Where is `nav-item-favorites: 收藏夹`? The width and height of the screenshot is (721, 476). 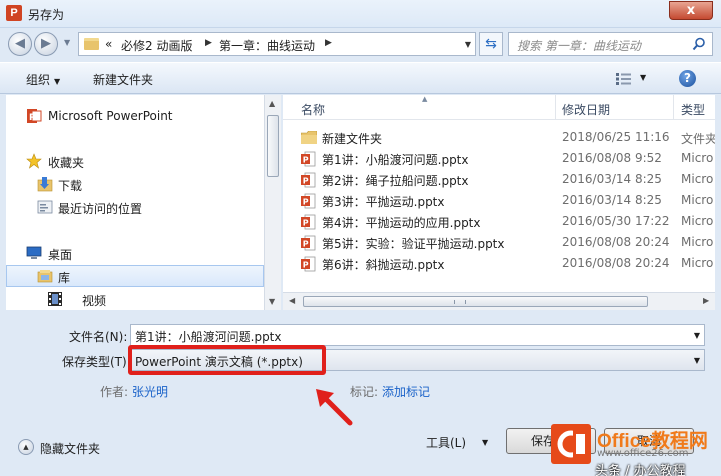
nav-item-favorites: 收藏夹 is located at coordinates (135, 161).